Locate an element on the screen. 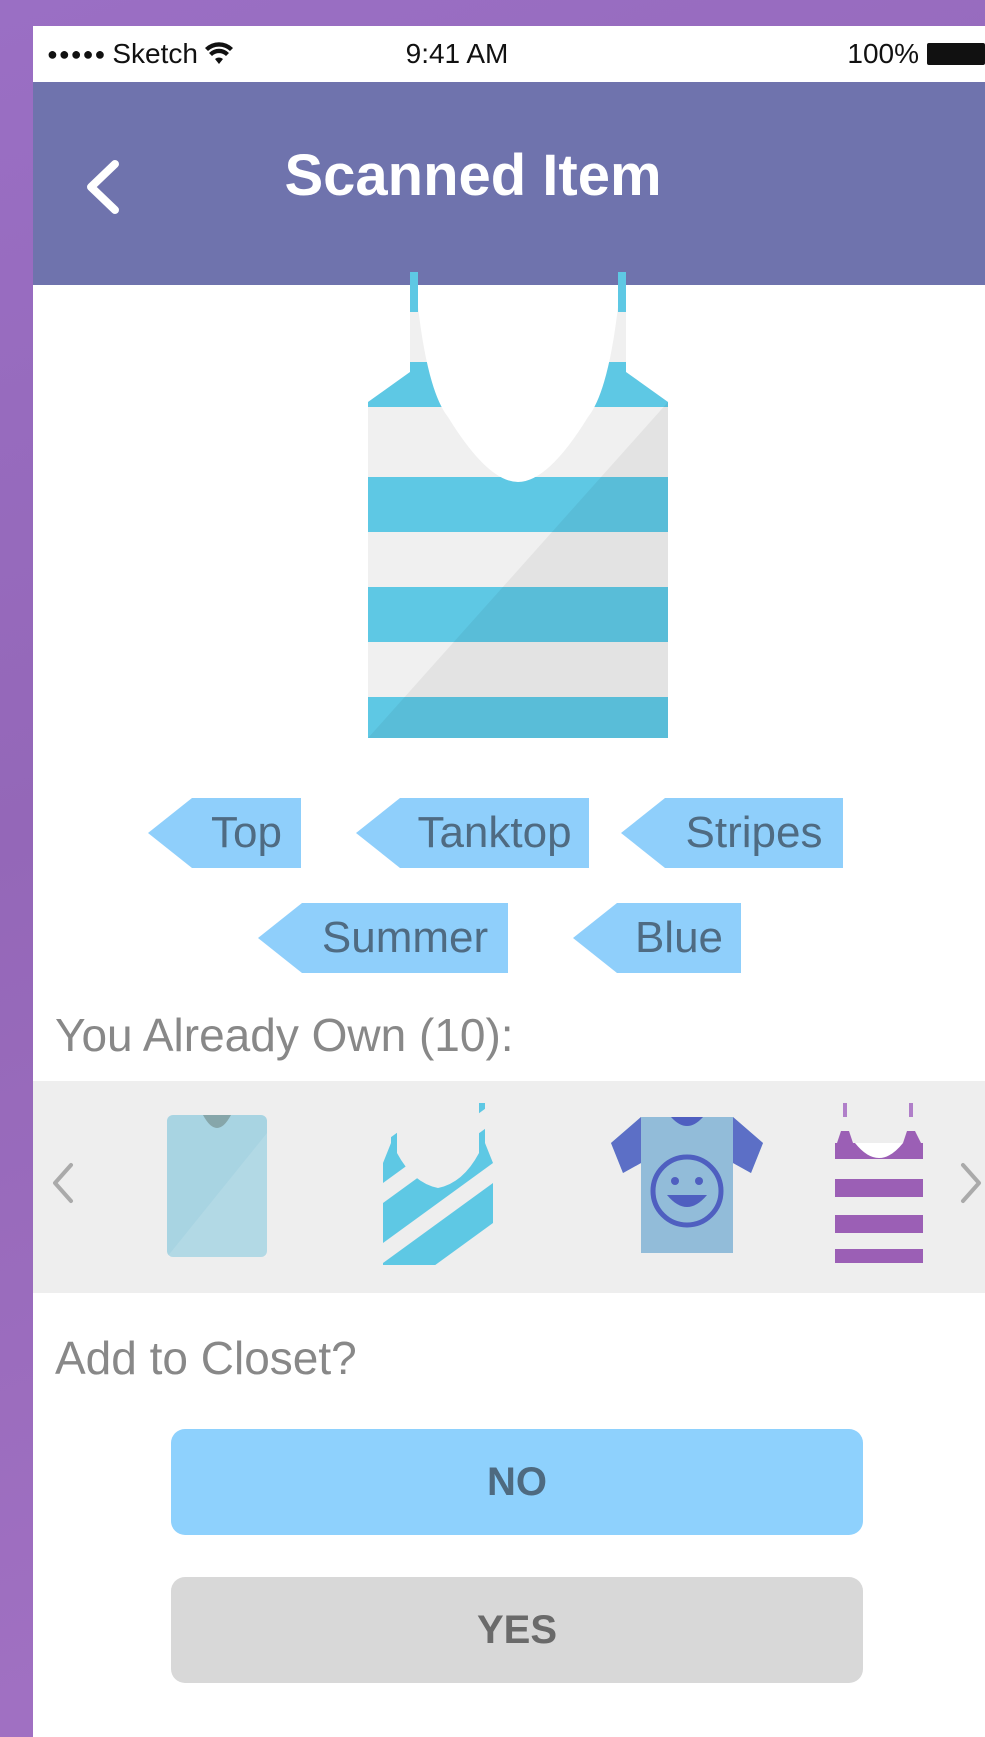 Image resolution: width=985 pixels, height=1737 pixels. add-to-closet-label: Add to Closet? is located at coordinates (206, 1358).